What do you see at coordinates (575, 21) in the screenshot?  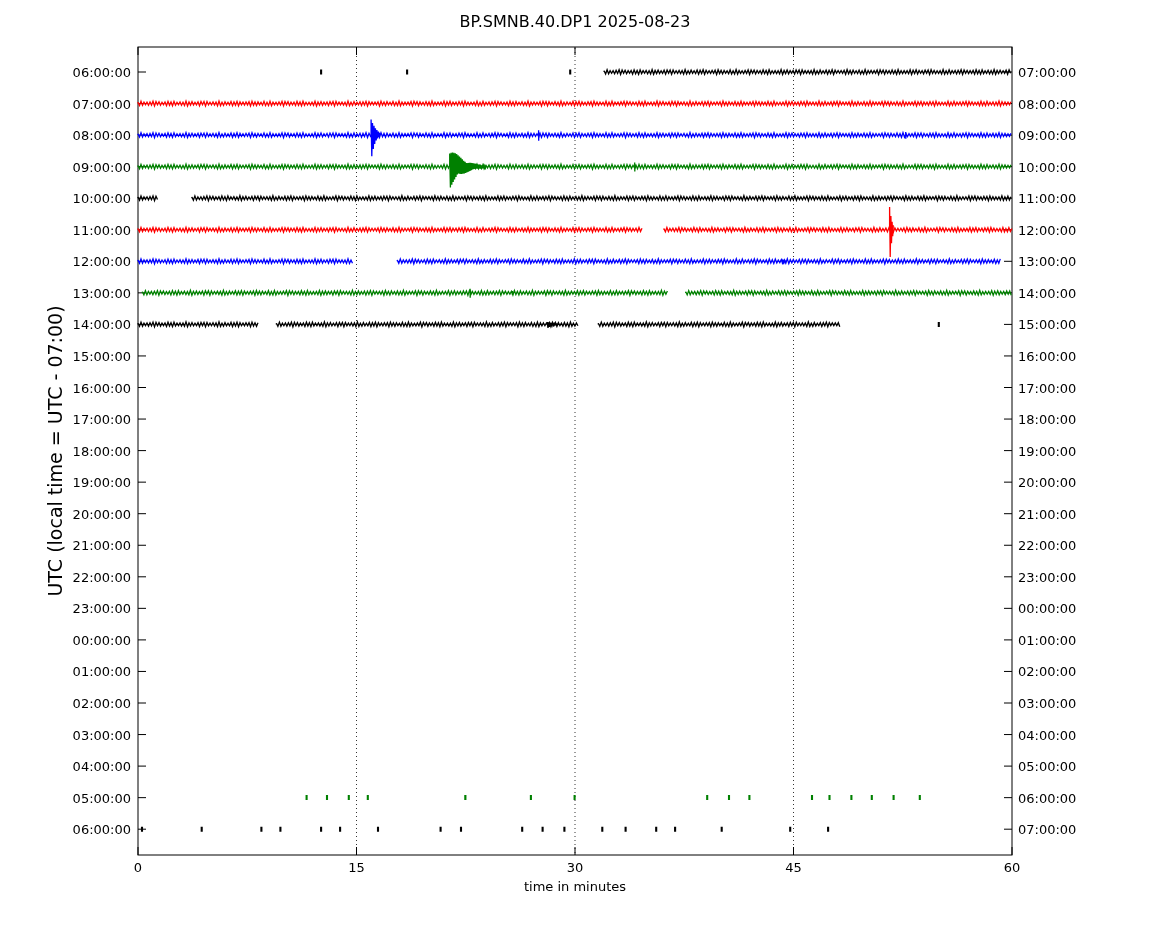 I see `chart-title: BP.SMNB.40.DP1 2025-08-23` at bounding box center [575, 21].